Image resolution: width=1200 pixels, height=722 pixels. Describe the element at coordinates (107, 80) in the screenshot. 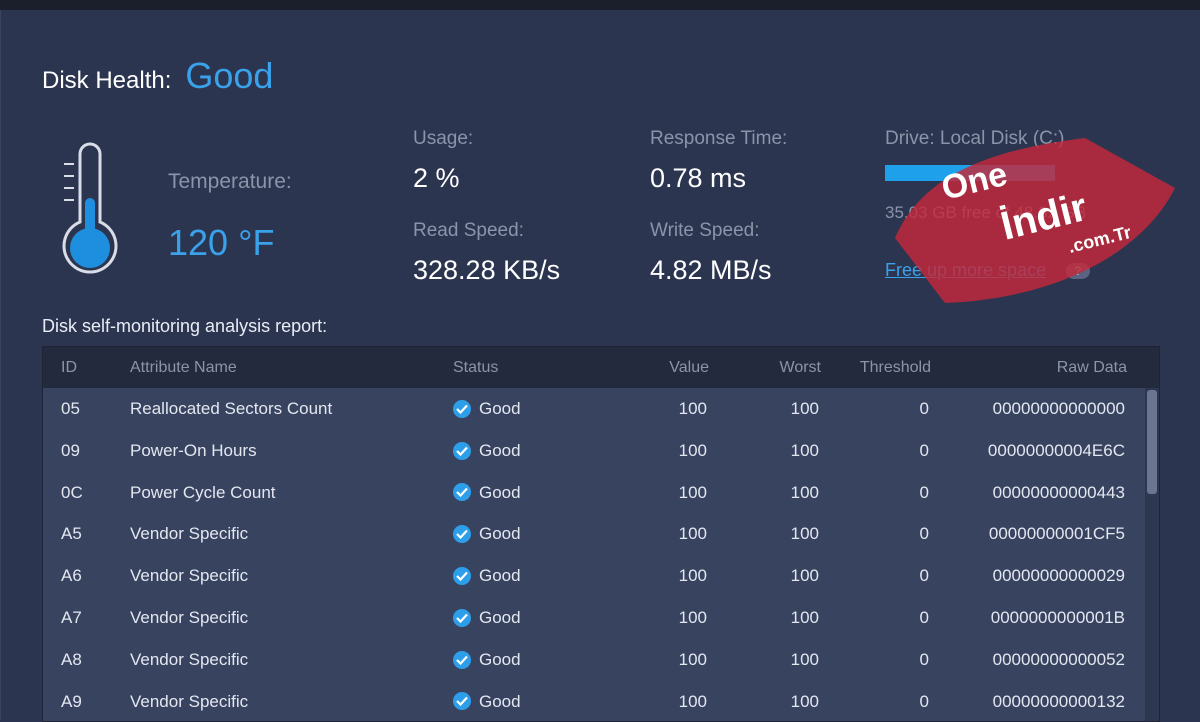

I see `disk-health-label: Disk Health:` at that location.